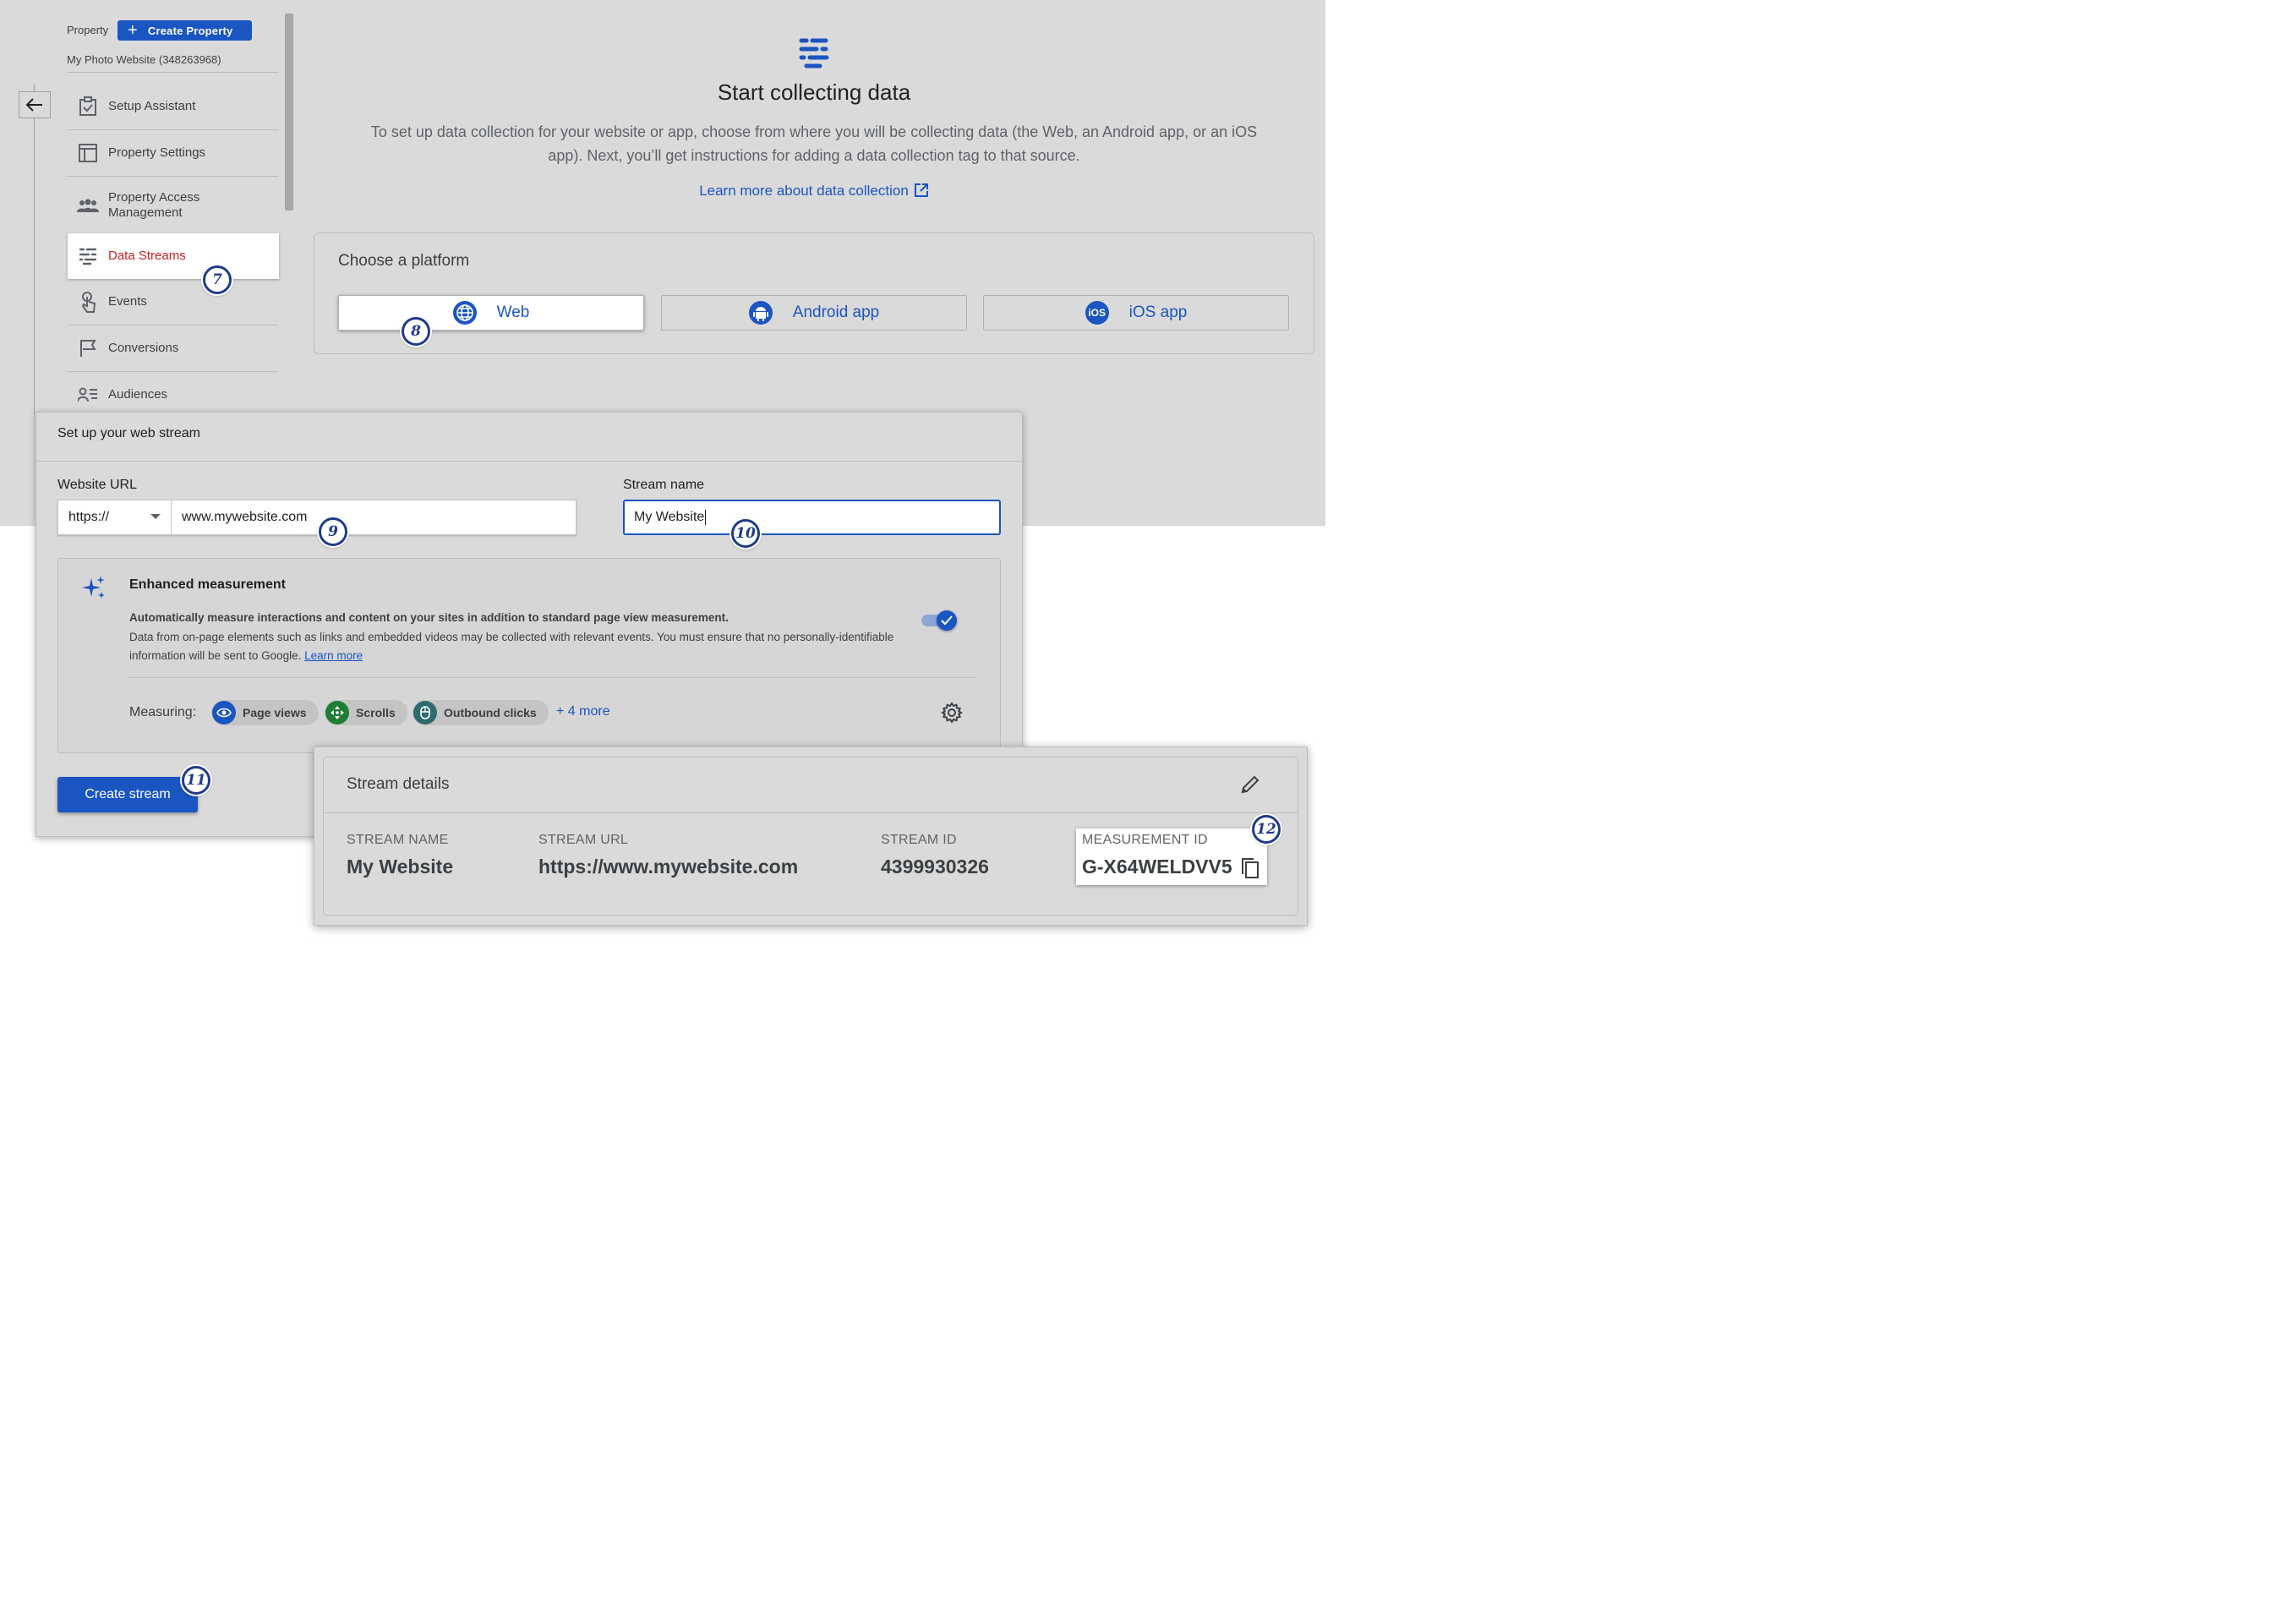 This screenshot has height=1624, width=2284. What do you see at coordinates (163, 712) in the screenshot?
I see `measuring-label: Measuring:` at bounding box center [163, 712].